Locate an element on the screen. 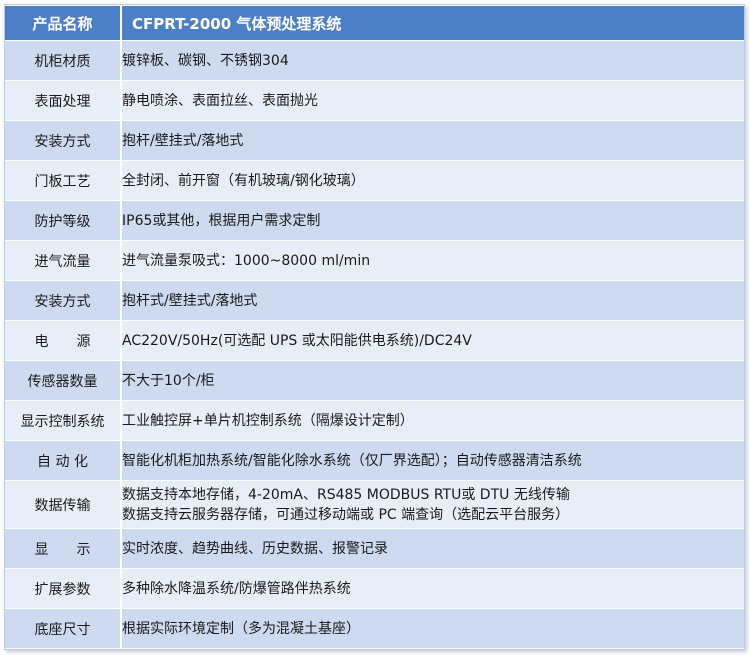 This screenshot has height=655, width=750. row-value: 进气流量泵吸式：1000~8000 ml/min is located at coordinates (432, 260).